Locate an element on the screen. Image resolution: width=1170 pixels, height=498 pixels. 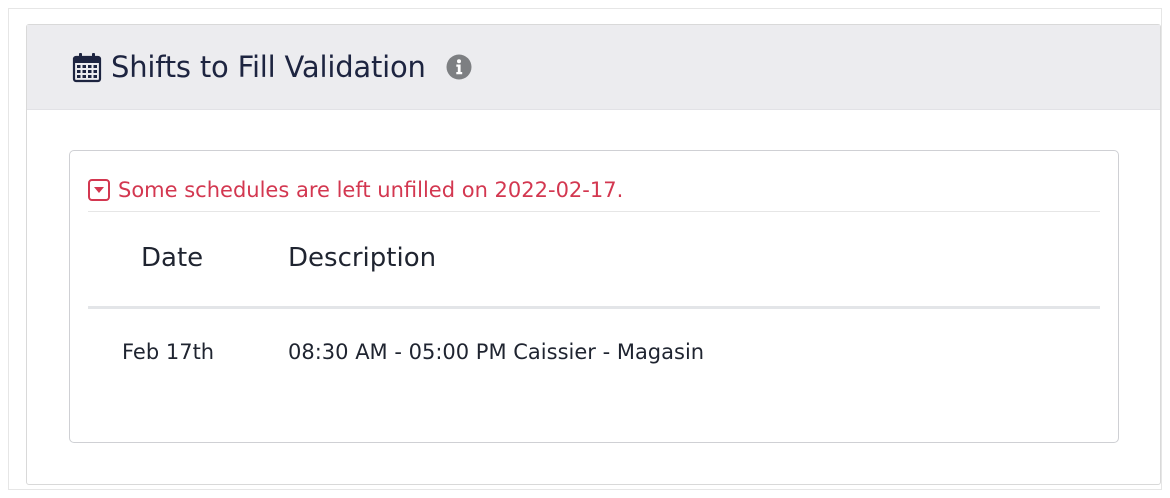
column-header-date: Date is located at coordinates (172, 258).